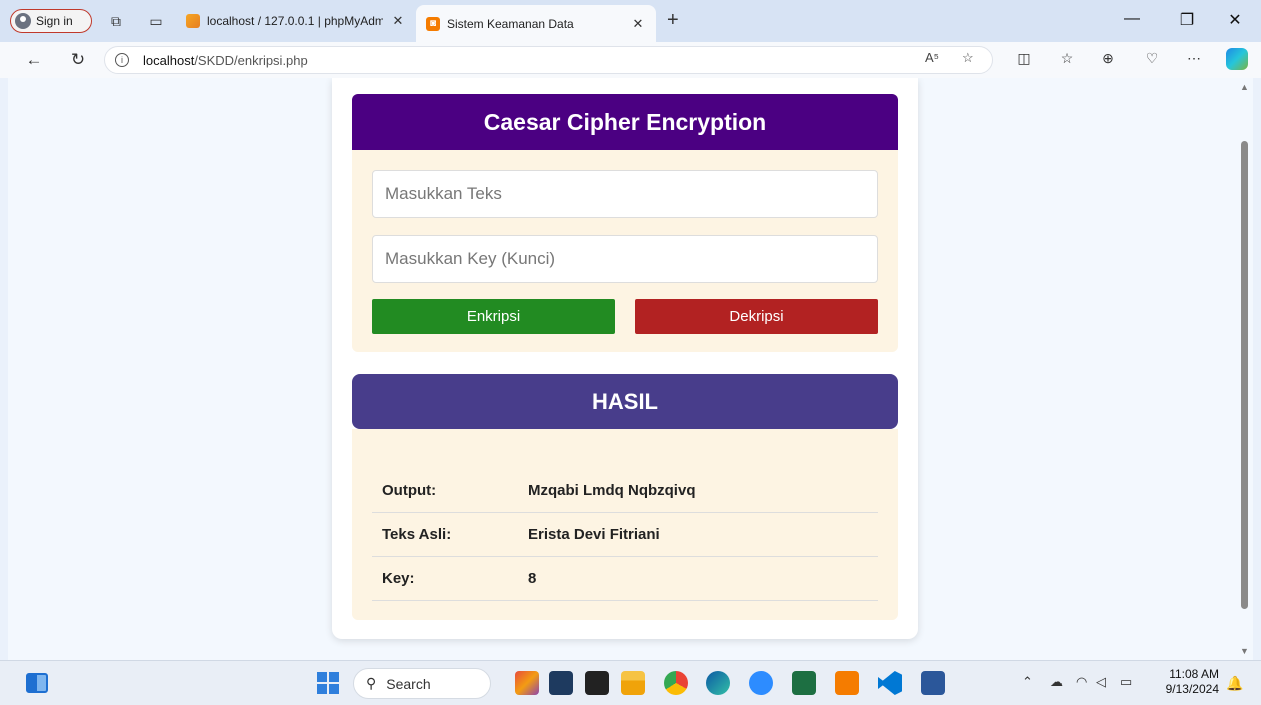 The height and width of the screenshot is (705, 1261). What do you see at coordinates (1067, 58) in the screenshot?
I see `favorites-icon: ☆` at bounding box center [1067, 58].